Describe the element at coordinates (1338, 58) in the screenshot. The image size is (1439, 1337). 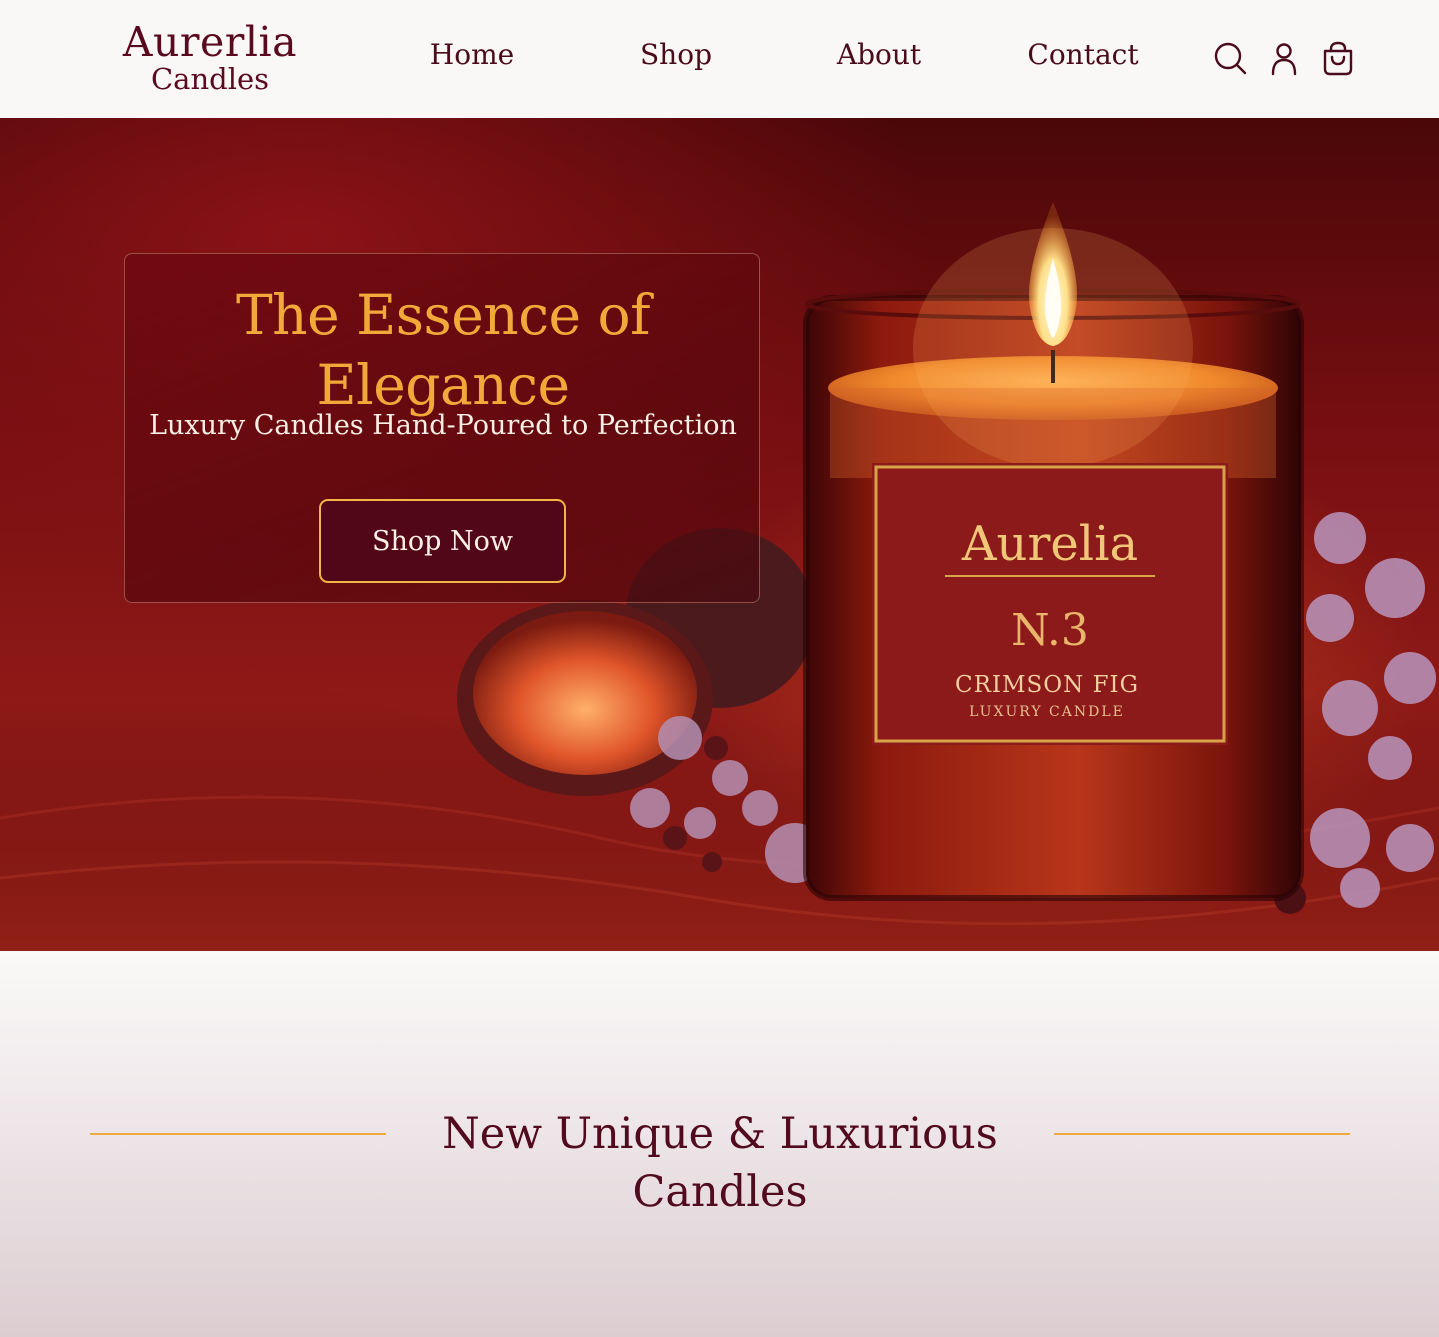
I see `shopping-bag-icon` at that location.